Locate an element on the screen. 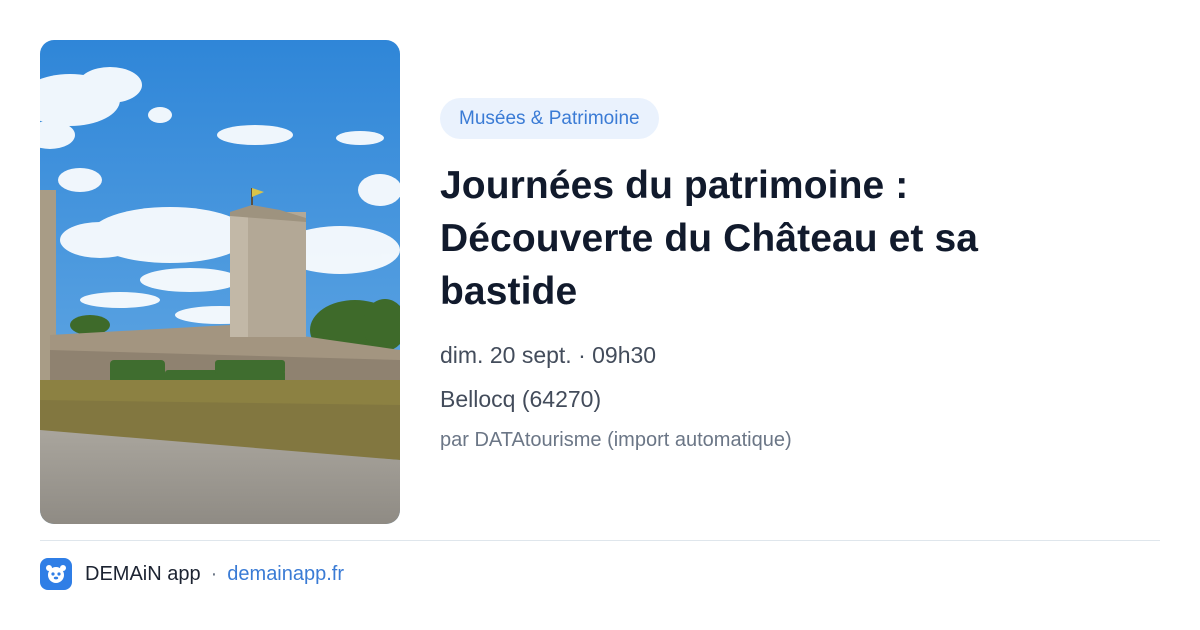 The width and height of the screenshot is (1200, 630). app-name: DEMAiN app is located at coordinates (143, 573).